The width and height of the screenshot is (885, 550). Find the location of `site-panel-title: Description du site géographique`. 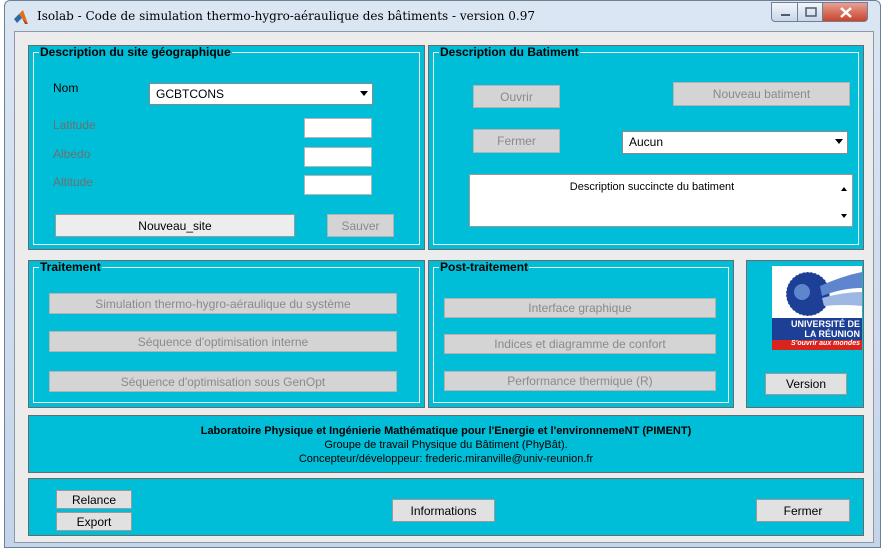

site-panel-title: Description du site géographique is located at coordinates (135, 52).